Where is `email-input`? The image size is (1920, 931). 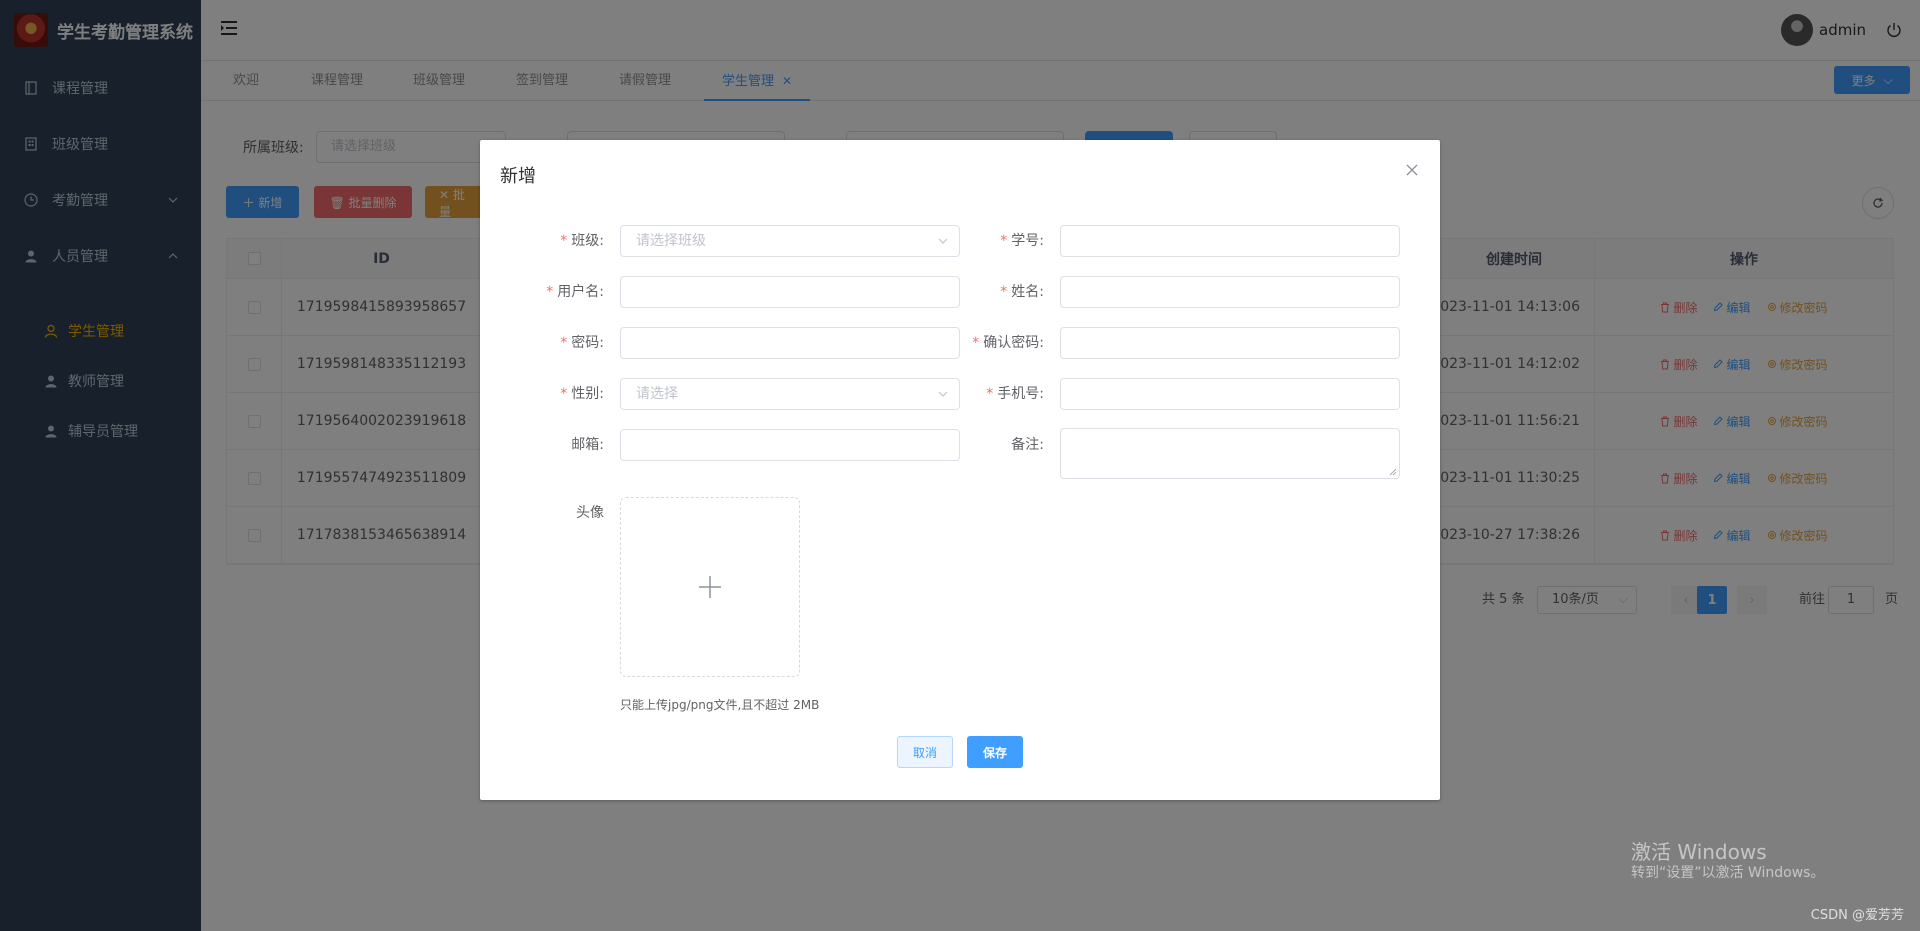
email-input is located at coordinates (790, 445).